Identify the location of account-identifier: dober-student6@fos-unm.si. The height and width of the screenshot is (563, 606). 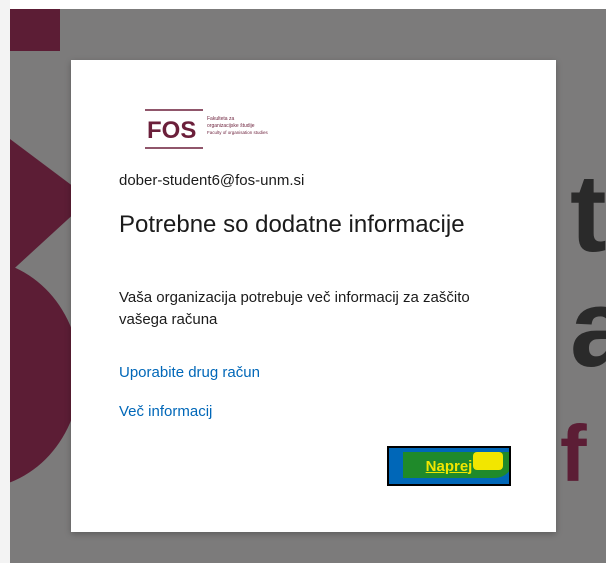
(212, 180).